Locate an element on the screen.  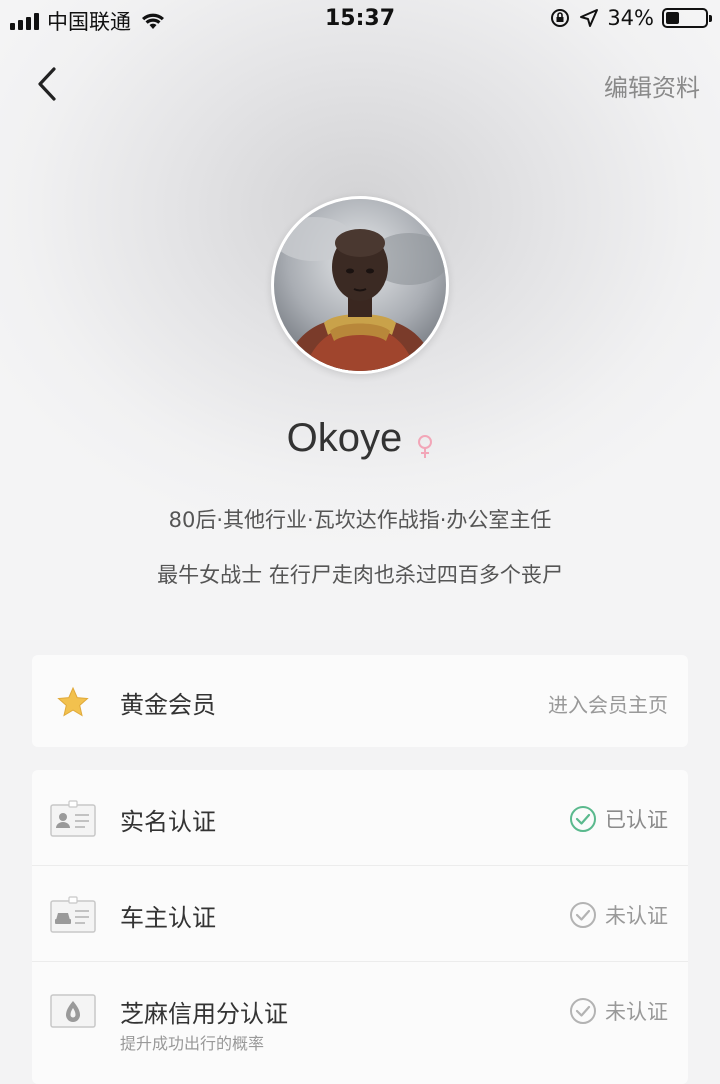
battery-percent: 34% is located at coordinates (630, 18).